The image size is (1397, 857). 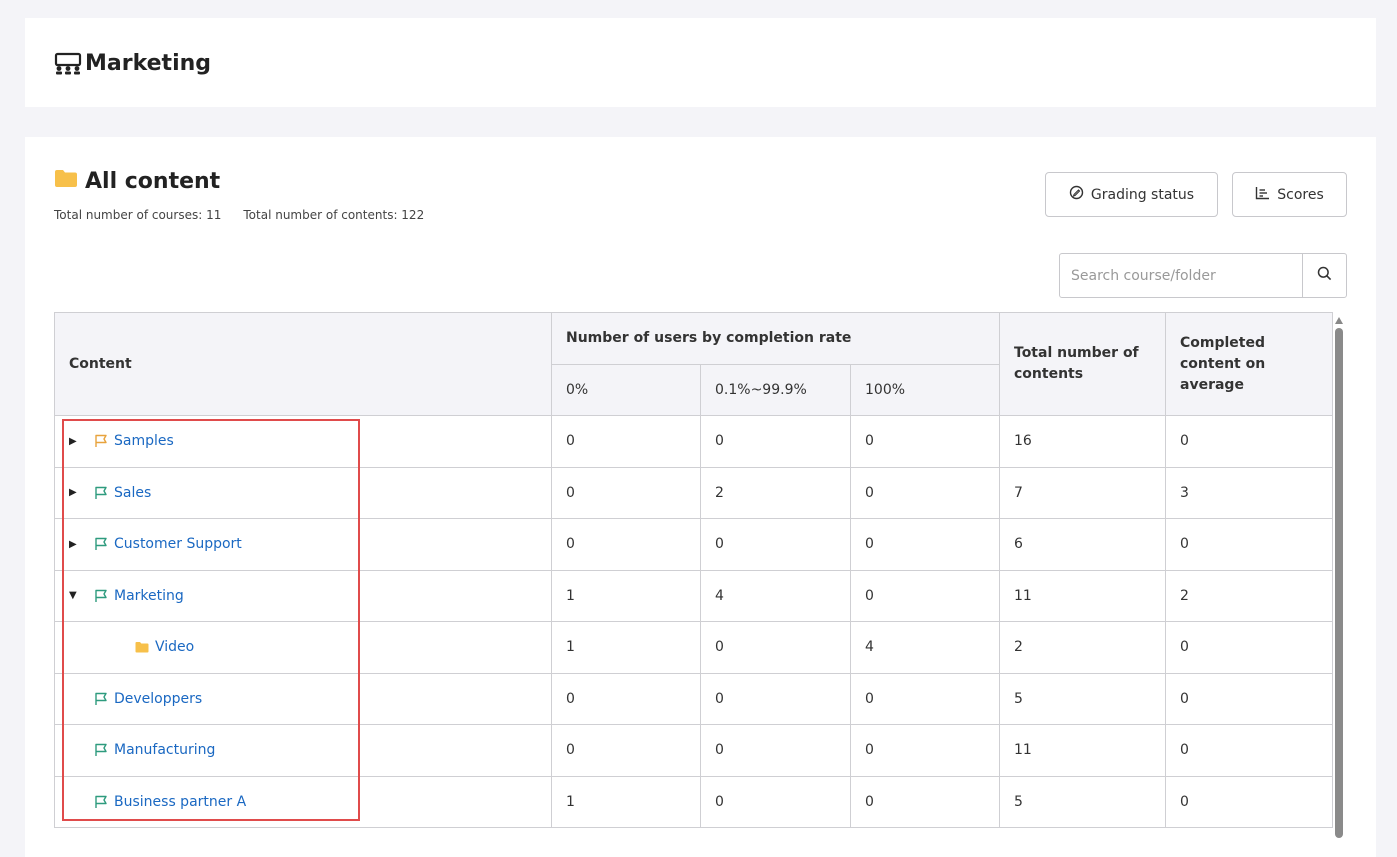 I want to click on content-name-wrap: Business partner A, so click(x=303, y=802).